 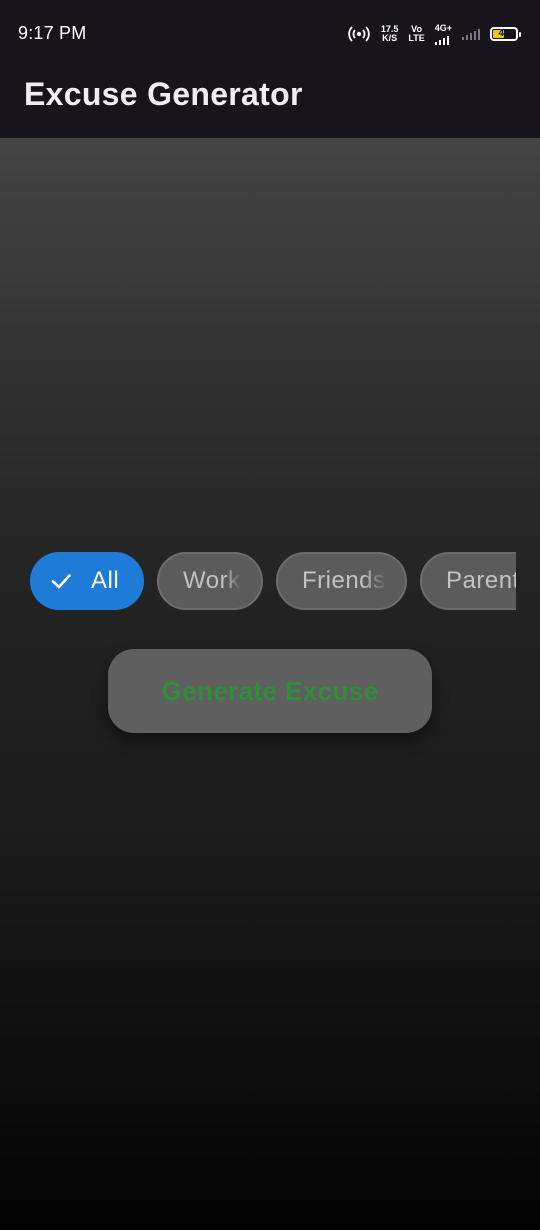 I want to click on chip-parents: Parents, so click(x=468, y=581).